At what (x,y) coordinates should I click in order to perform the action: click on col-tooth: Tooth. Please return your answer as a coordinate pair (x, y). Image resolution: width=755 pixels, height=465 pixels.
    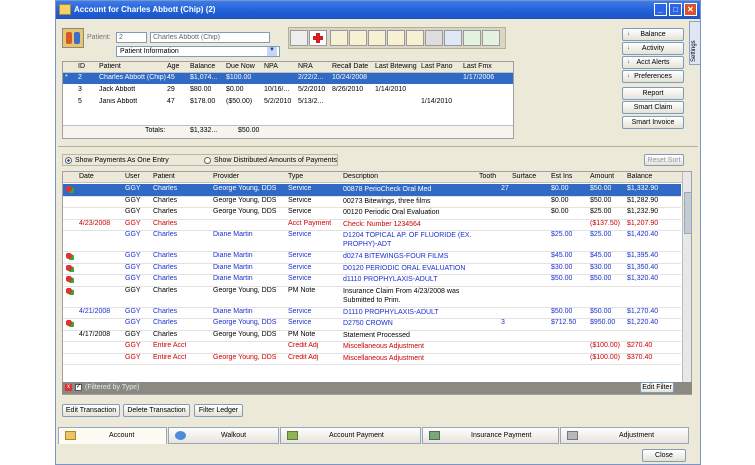
    Looking at the image, I should click on (487, 176).